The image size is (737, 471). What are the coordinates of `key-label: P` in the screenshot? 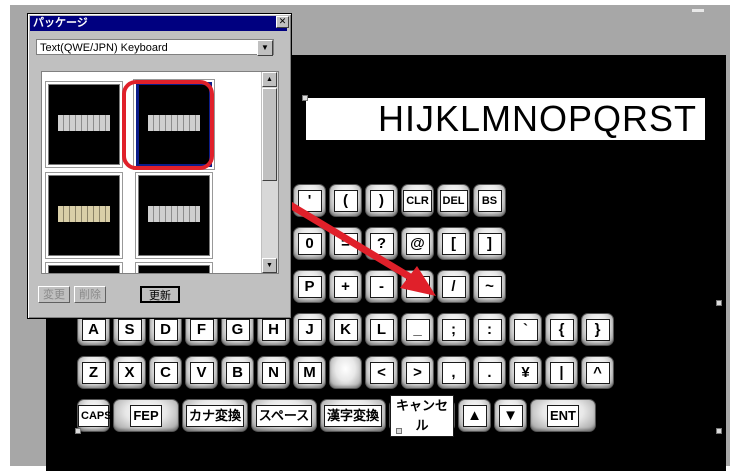 It's located at (309, 286).